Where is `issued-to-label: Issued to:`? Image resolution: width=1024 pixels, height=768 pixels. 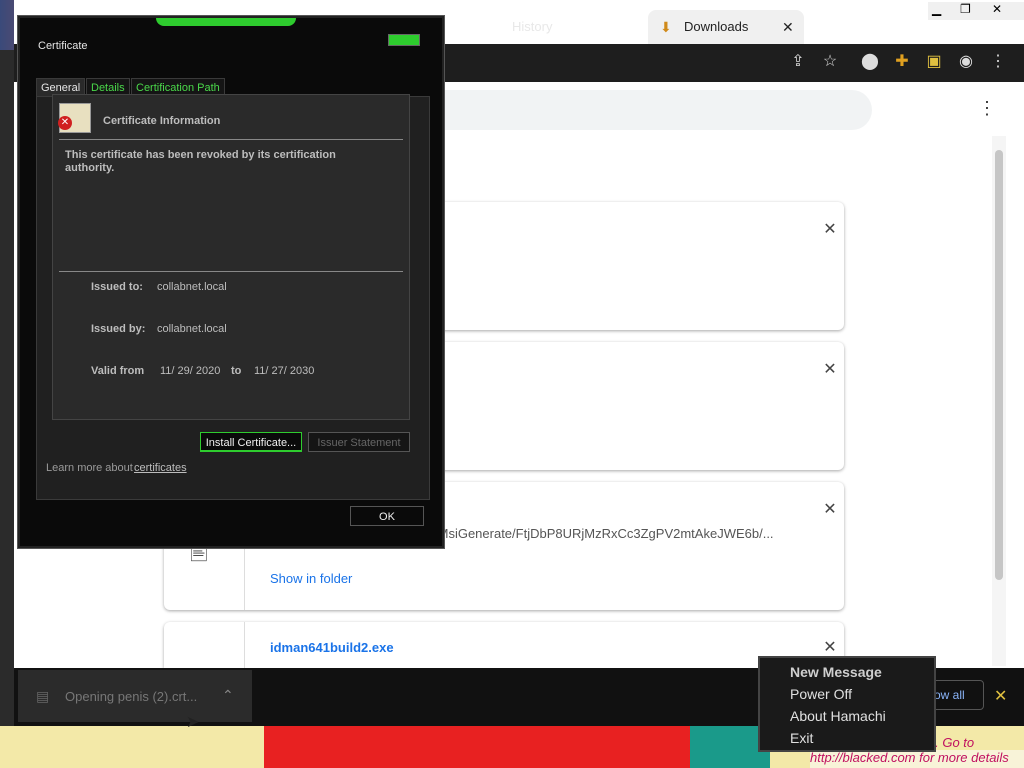
issued-to-label: Issued to: is located at coordinates (117, 287).